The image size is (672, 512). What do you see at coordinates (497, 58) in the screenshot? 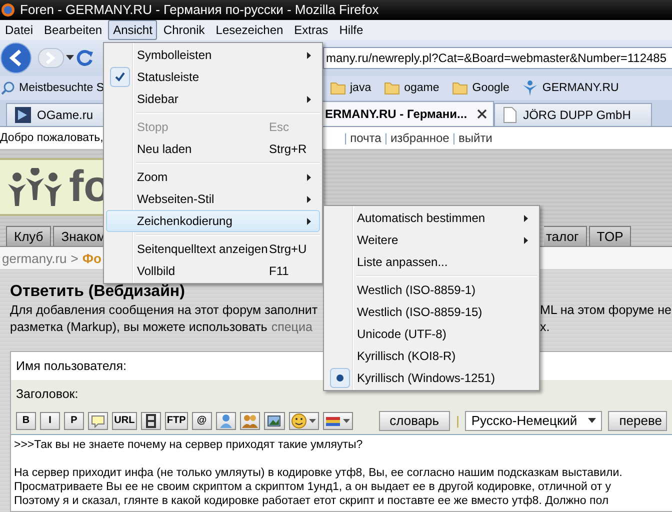
I see `address-field: many.ru/newreply.pl?Cat=&Board=webmaster&Number=112485` at bounding box center [497, 58].